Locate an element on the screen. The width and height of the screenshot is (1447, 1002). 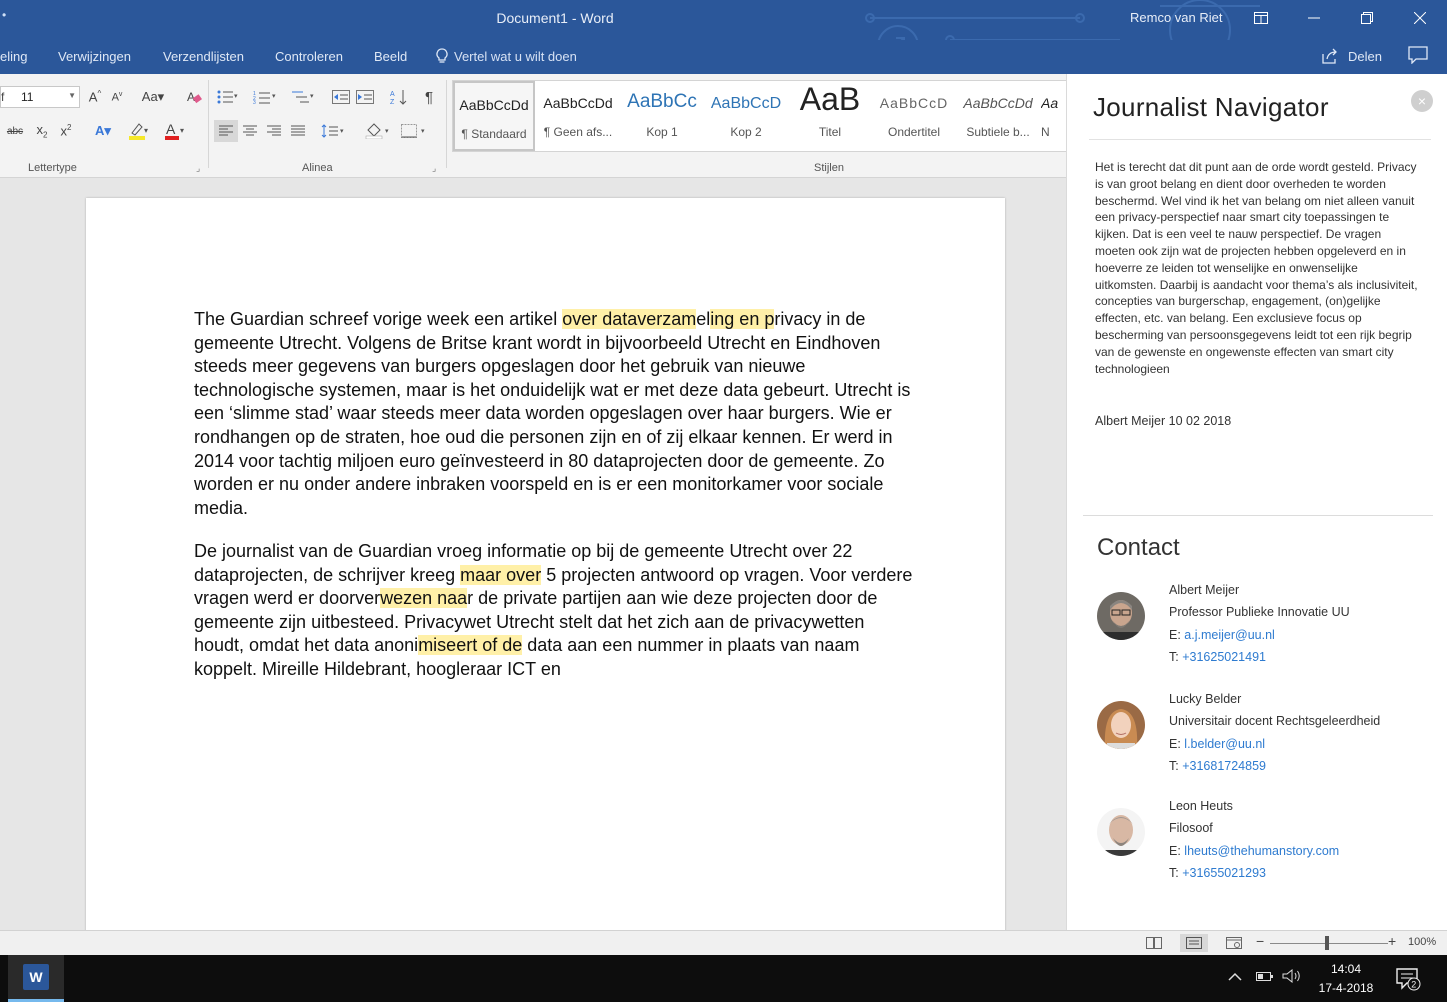
web-layout-button is located at coordinates (1234, 943).